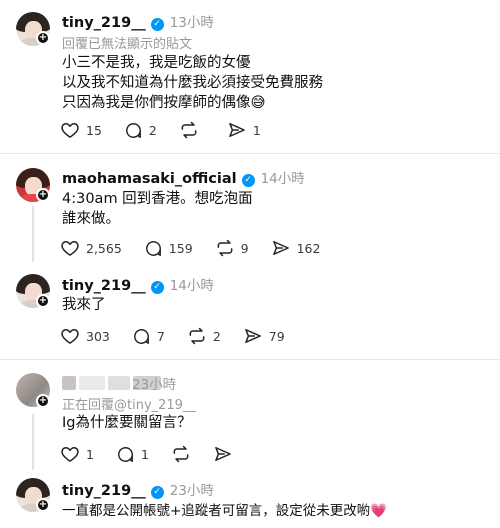 The height and width of the screenshot is (528, 500). Describe the element at coordinates (308, 248) in the screenshot. I see `share-count: 162` at that location.